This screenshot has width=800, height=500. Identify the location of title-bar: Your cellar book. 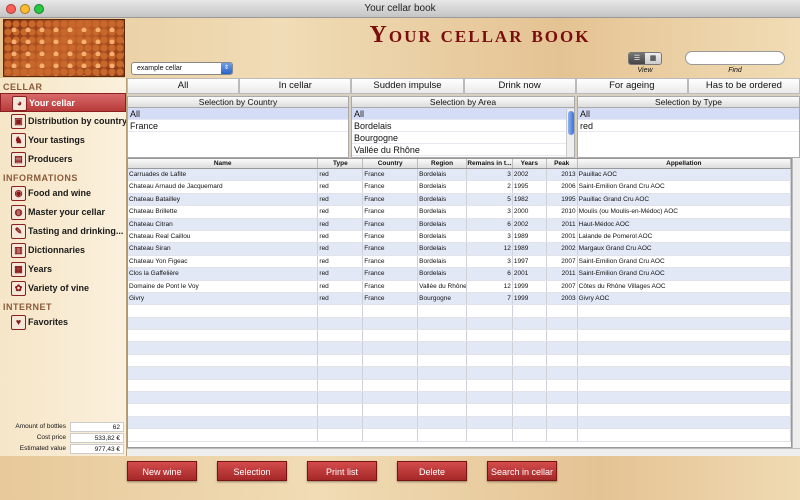
(400, 9).